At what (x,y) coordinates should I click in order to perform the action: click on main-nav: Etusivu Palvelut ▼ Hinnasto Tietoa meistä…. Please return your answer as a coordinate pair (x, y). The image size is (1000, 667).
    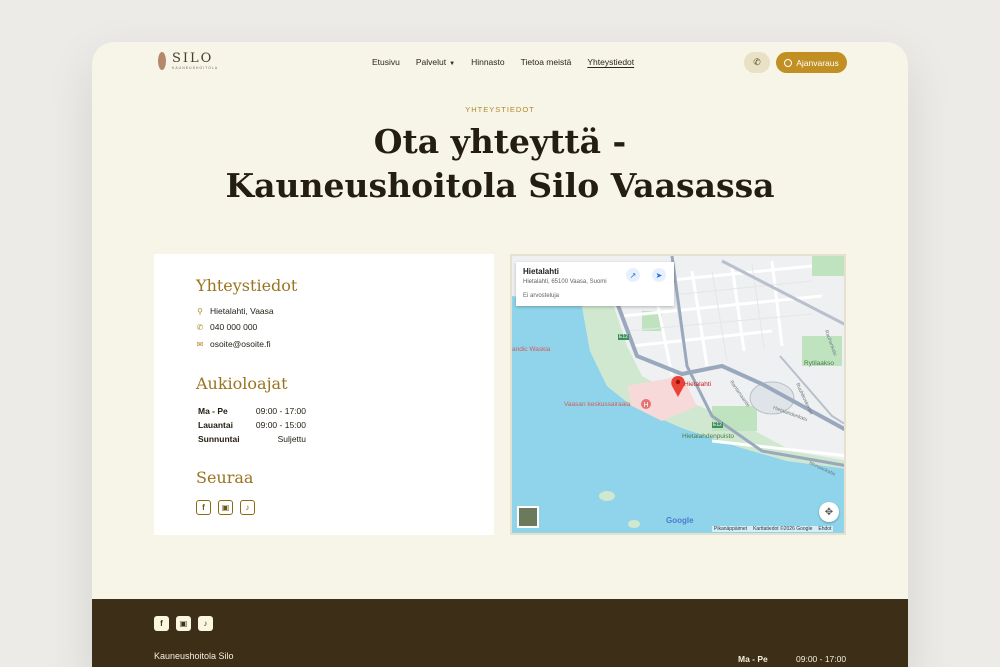
    Looking at the image, I should click on (503, 62).